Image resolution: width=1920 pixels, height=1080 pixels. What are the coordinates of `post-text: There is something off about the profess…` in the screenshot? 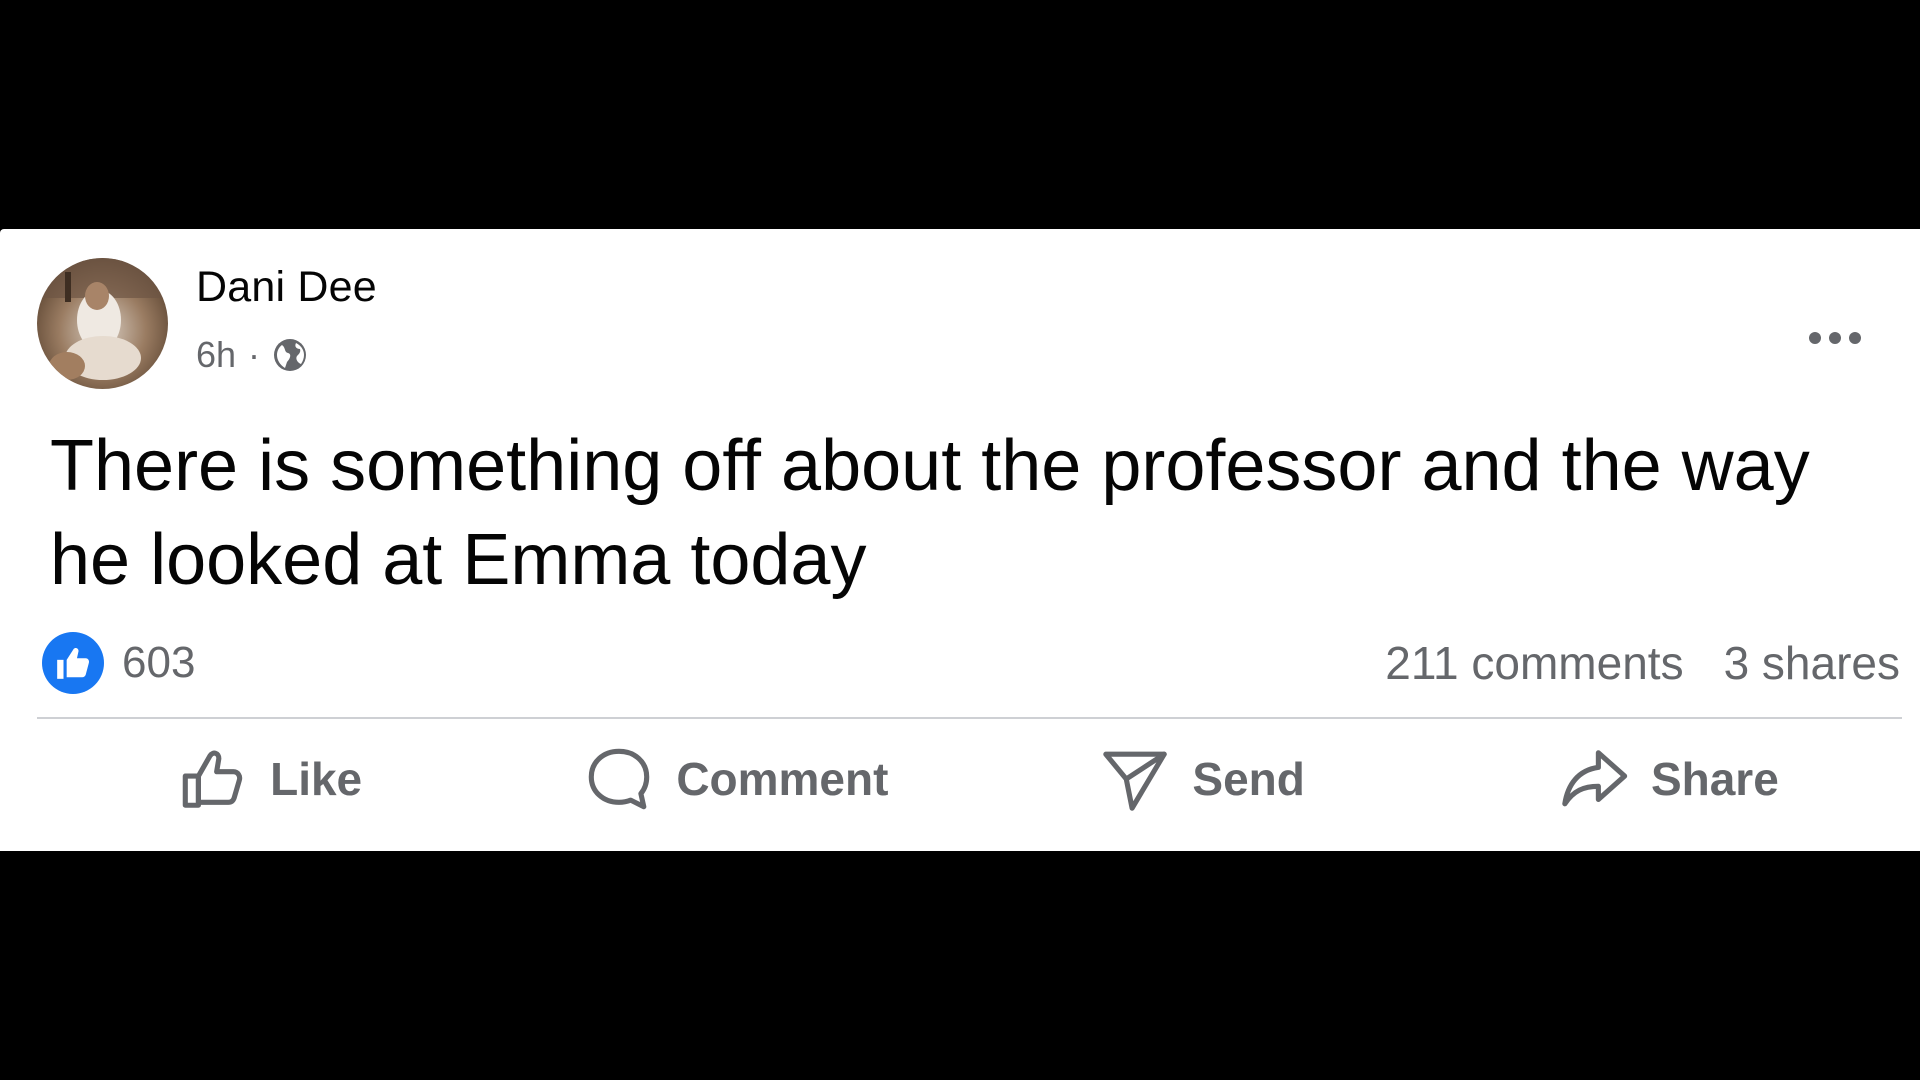 It's located at (930, 513).